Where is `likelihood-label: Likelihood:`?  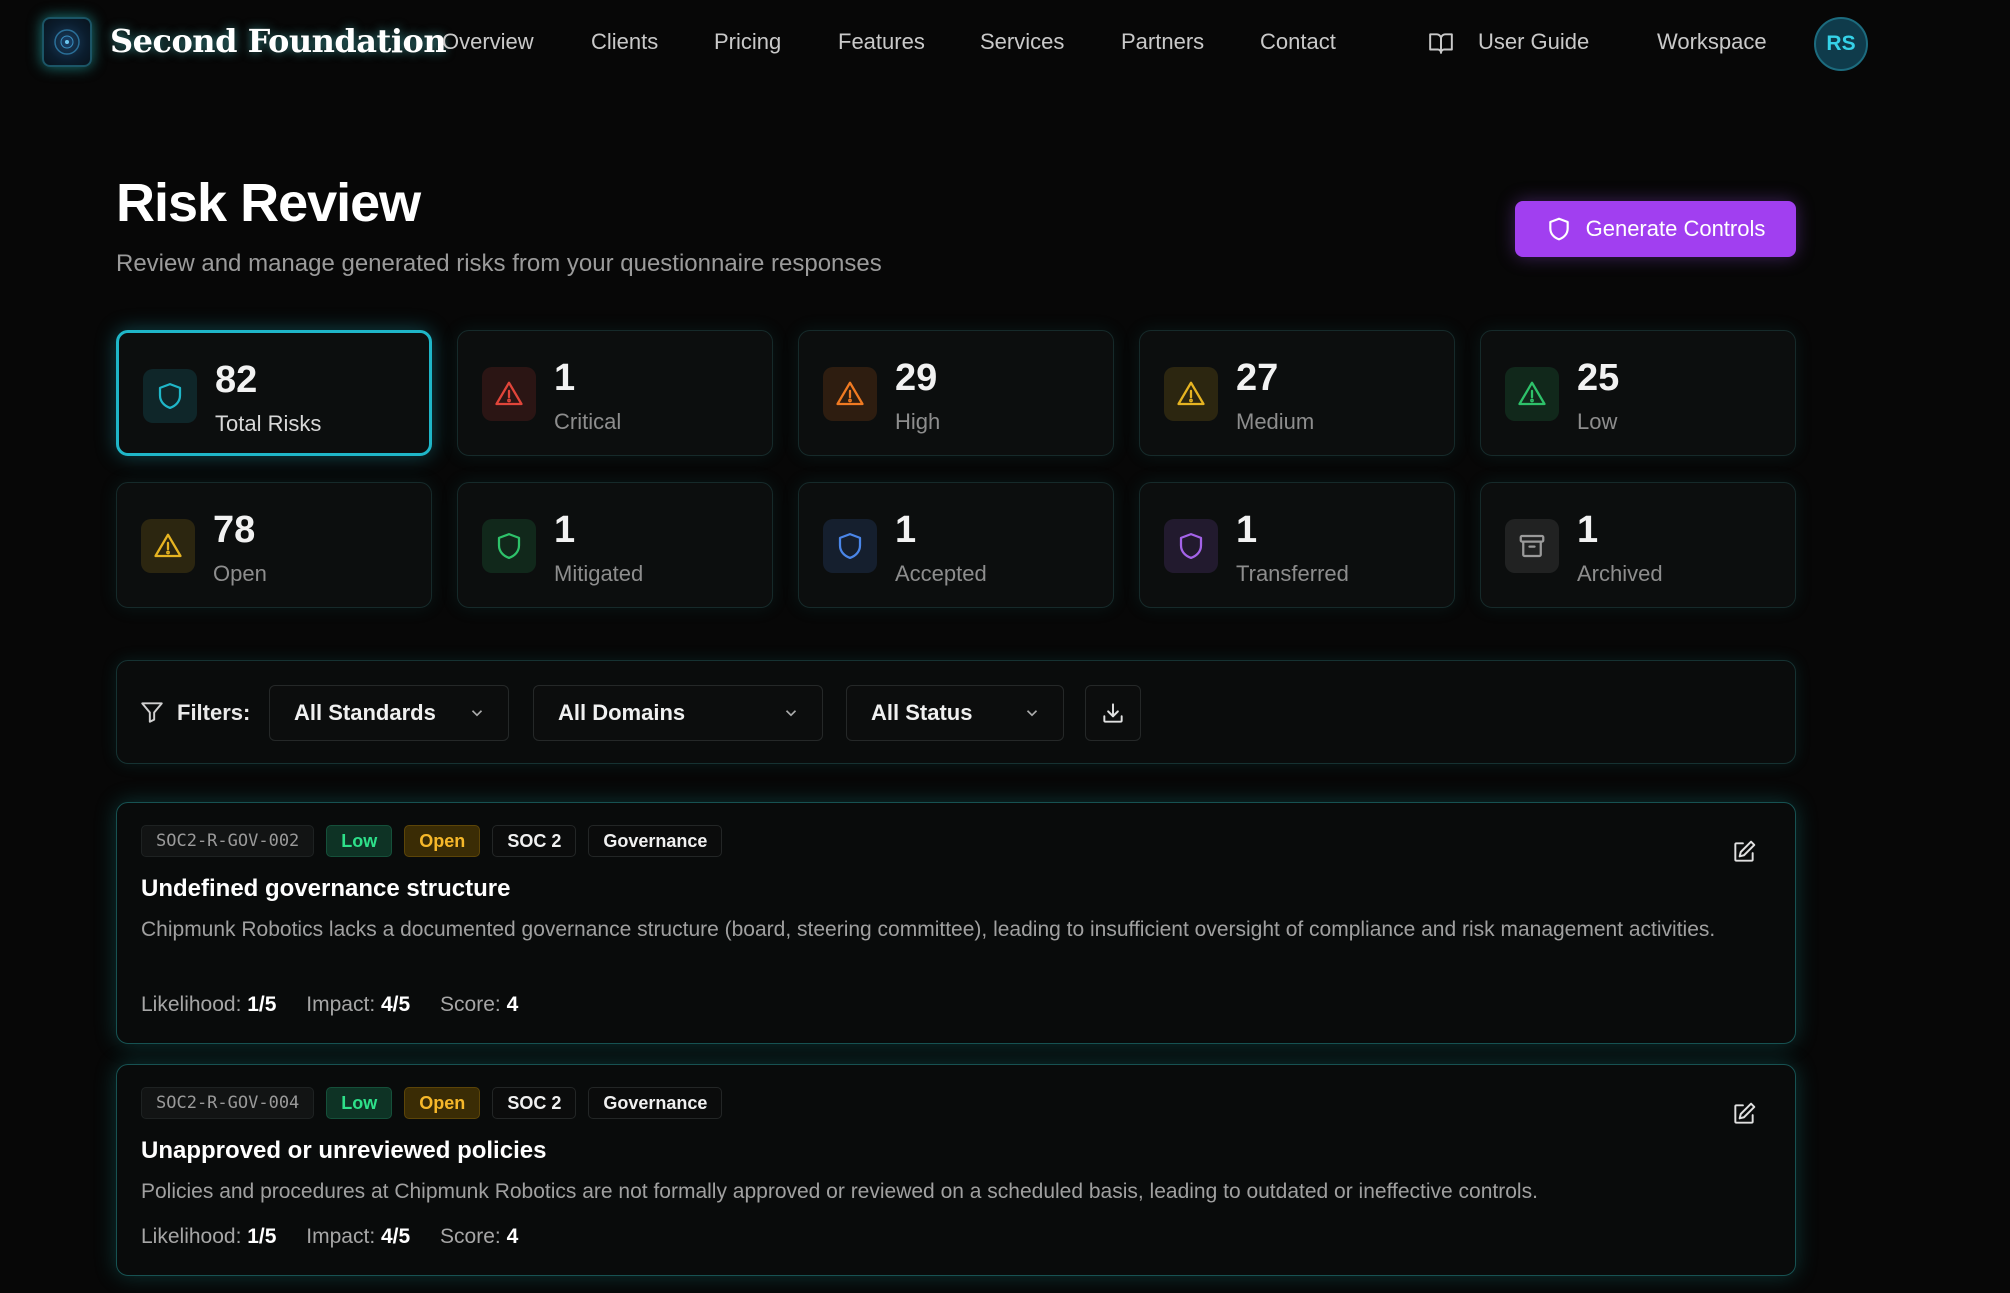
likelihood-label: Likelihood: is located at coordinates (191, 1236).